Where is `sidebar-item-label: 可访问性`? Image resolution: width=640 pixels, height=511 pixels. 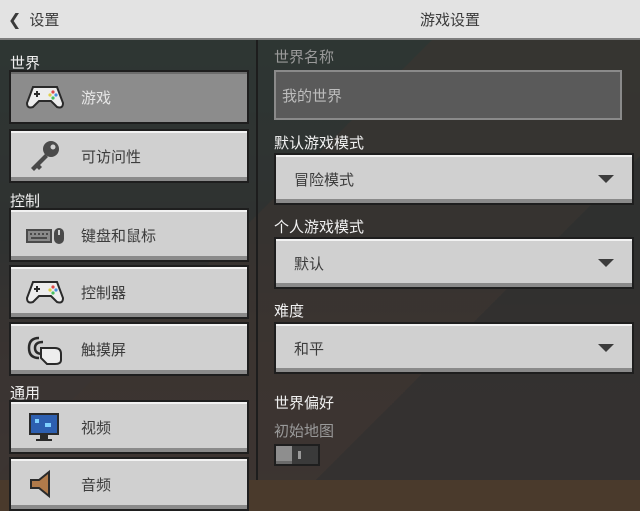
sidebar-item-label: 可访问性 is located at coordinates (111, 156).